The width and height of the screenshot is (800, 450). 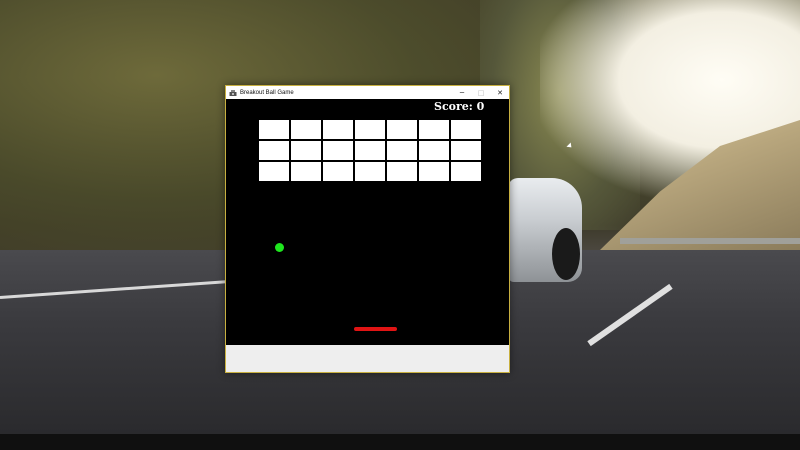 What do you see at coordinates (459, 106) in the screenshot?
I see `score-label: Score: 0` at bounding box center [459, 106].